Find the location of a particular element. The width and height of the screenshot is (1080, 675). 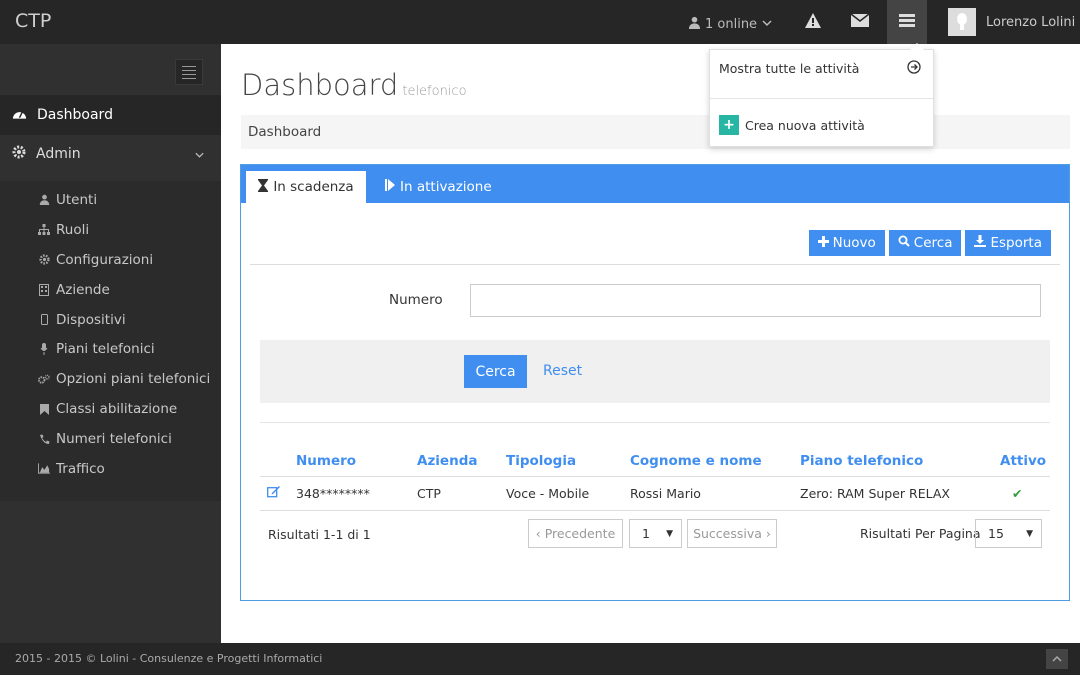

col-tipologia: Tipologia is located at coordinates (568, 461).